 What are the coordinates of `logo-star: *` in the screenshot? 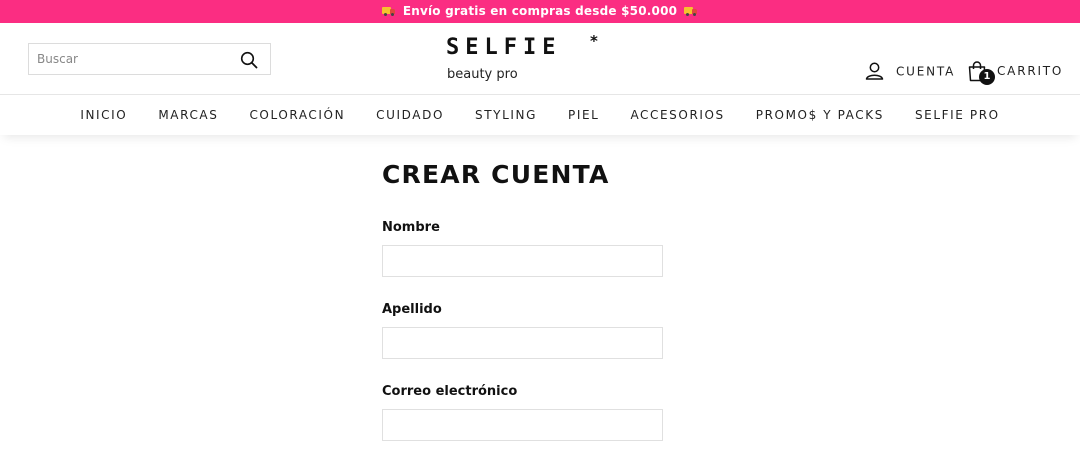 It's located at (594, 41).